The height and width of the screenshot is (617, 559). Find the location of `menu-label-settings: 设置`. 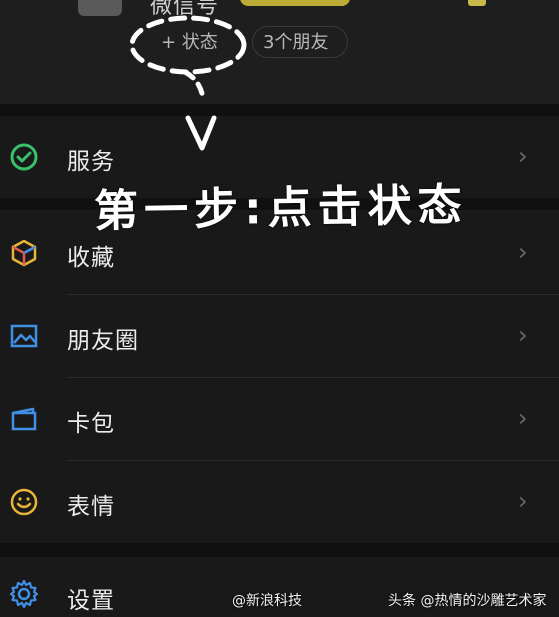

menu-label-settings: 设置 is located at coordinates (91, 601).